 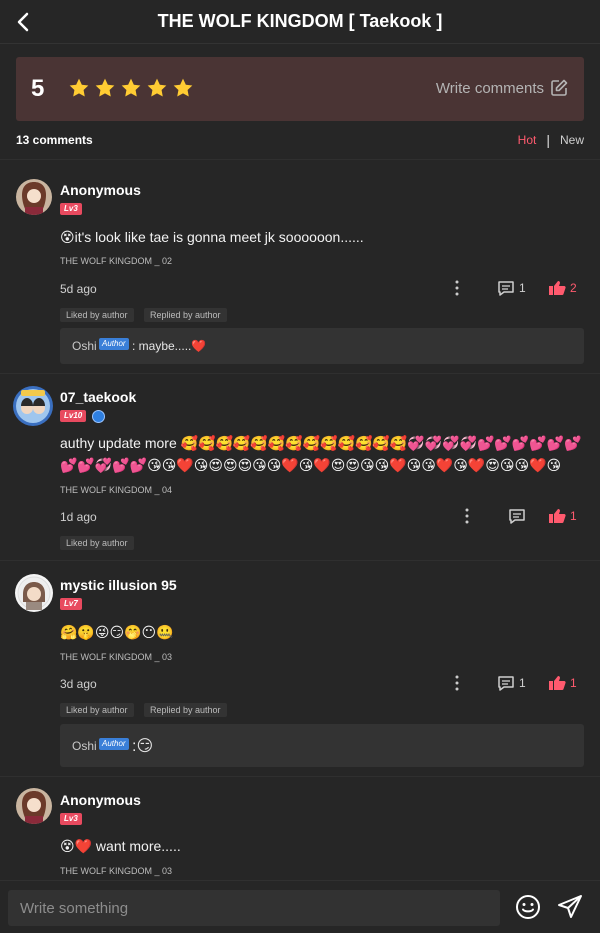 I want to click on rating-stars, so click(x=131, y=88).